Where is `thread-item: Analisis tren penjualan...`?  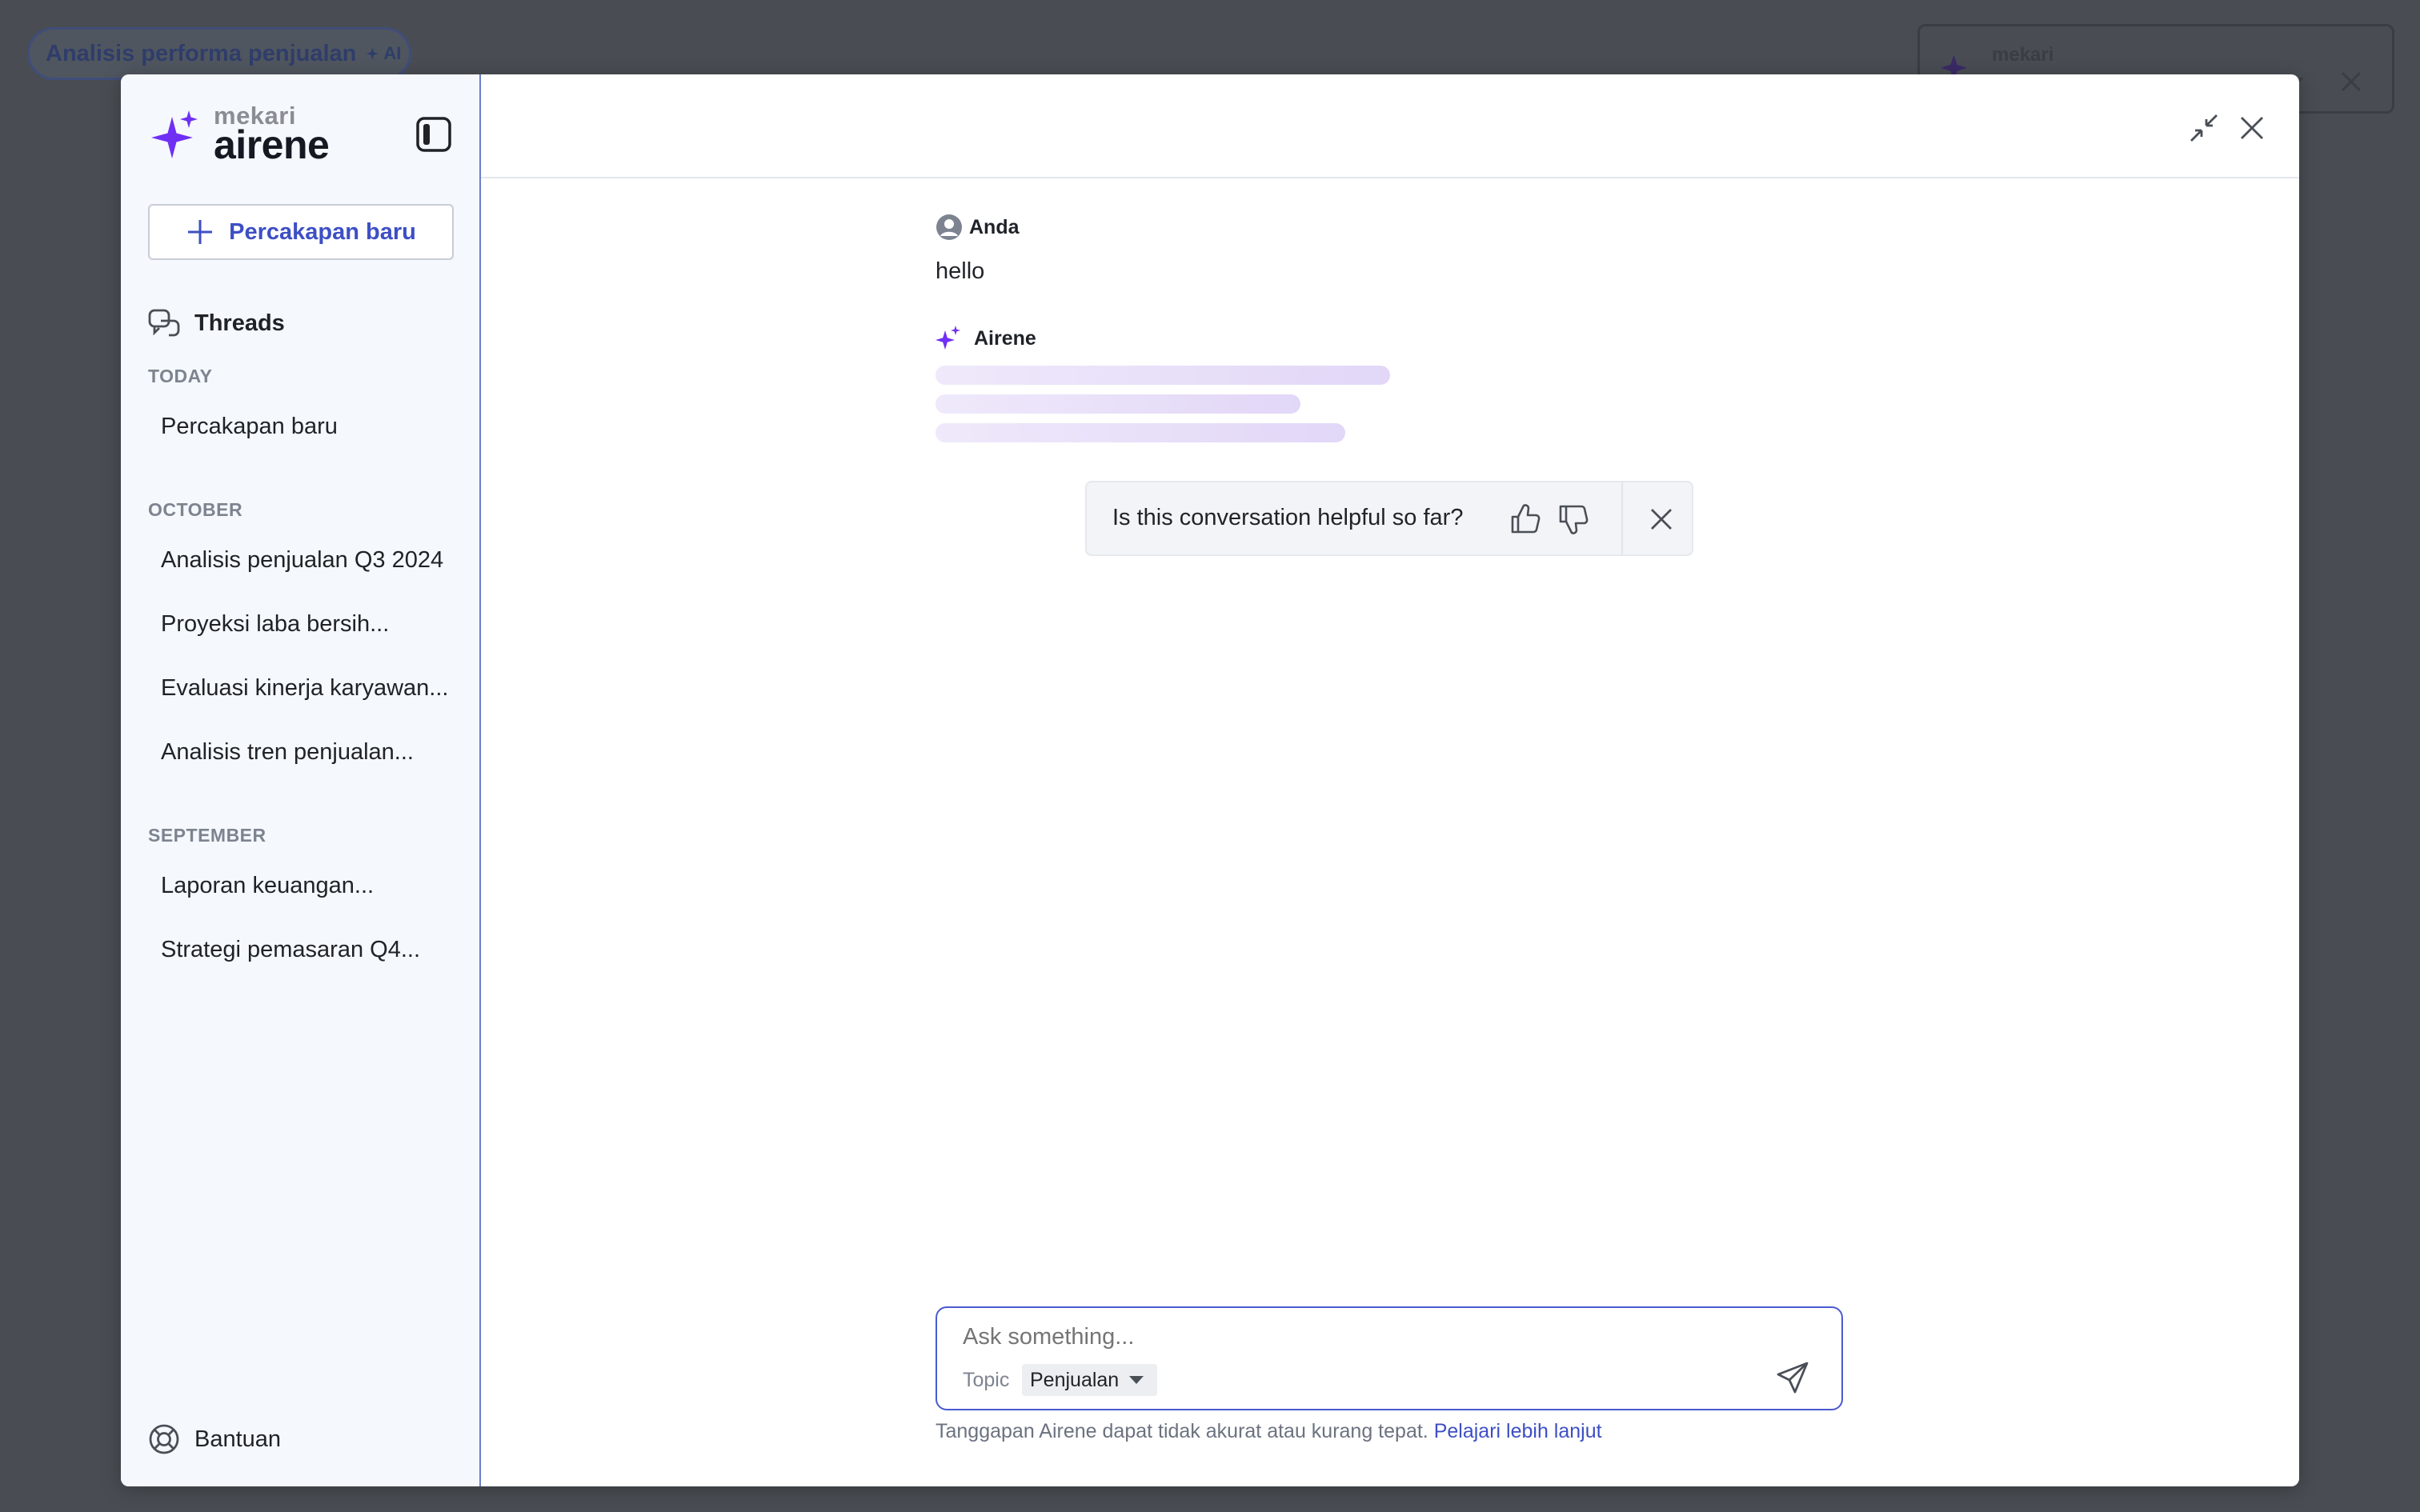
thread-item: Analisis tren penjualan... is located at coordinates (287, 752).